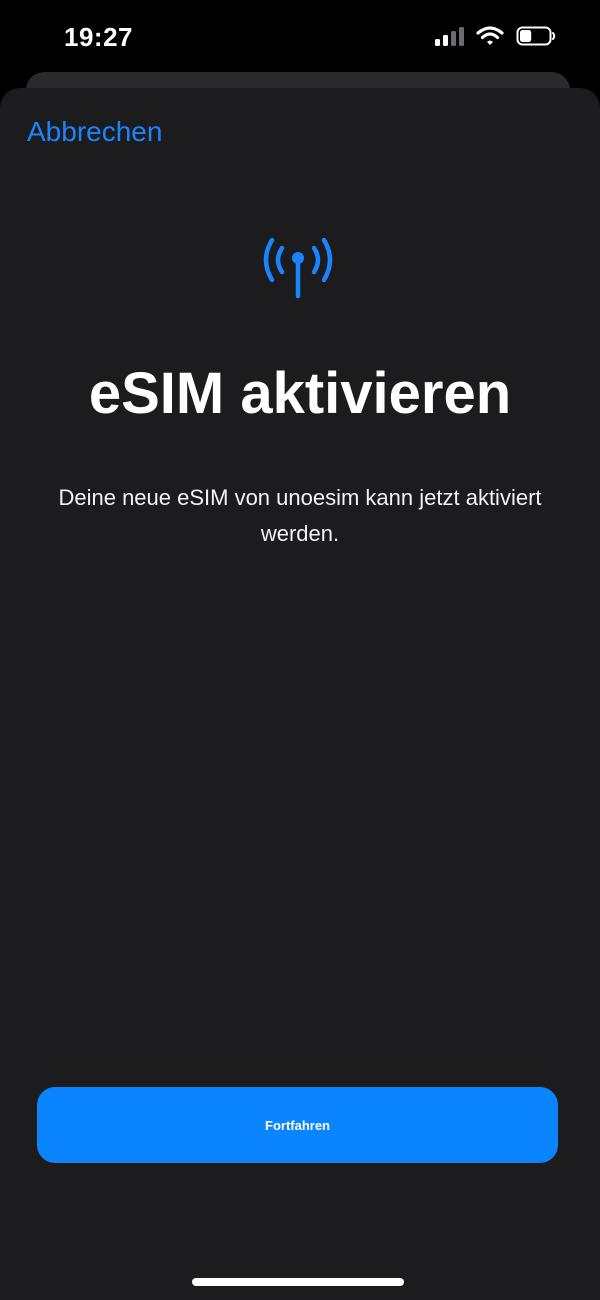  I want to click on status-icons, so click(495, 36).